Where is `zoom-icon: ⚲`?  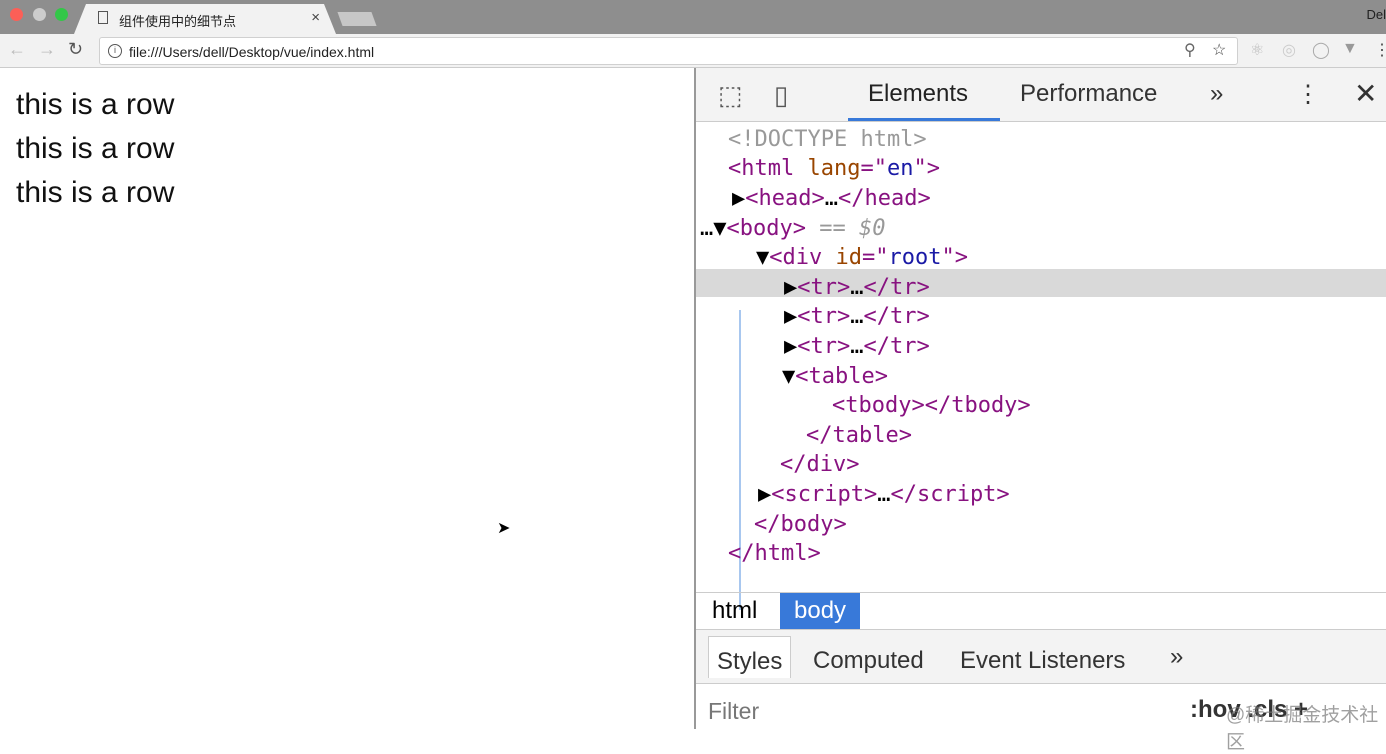 zoom-icon: ⚲ is located at coordinates (1190, 50).